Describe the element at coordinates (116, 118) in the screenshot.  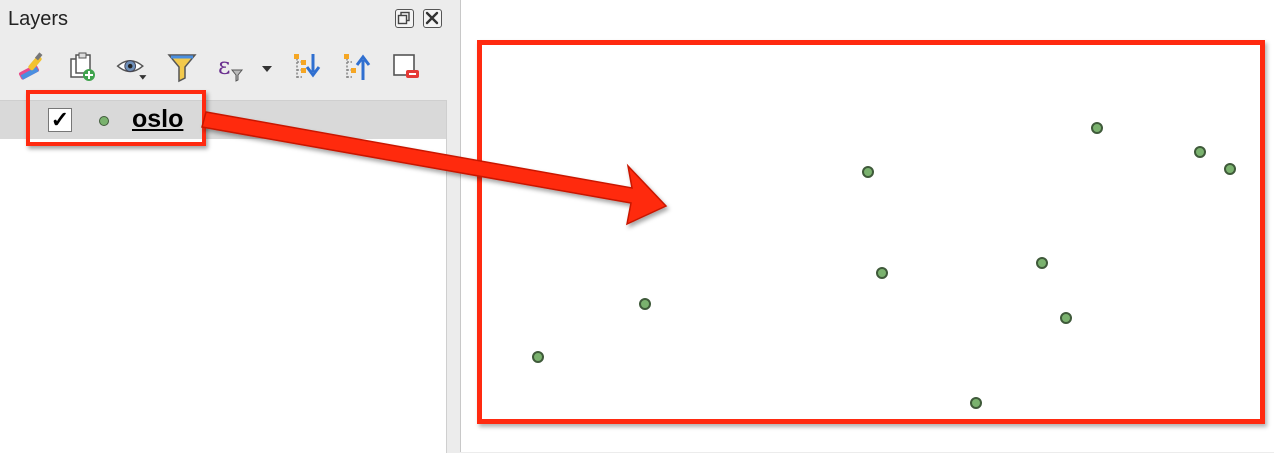
I see `layer-highlight-box` at that location.